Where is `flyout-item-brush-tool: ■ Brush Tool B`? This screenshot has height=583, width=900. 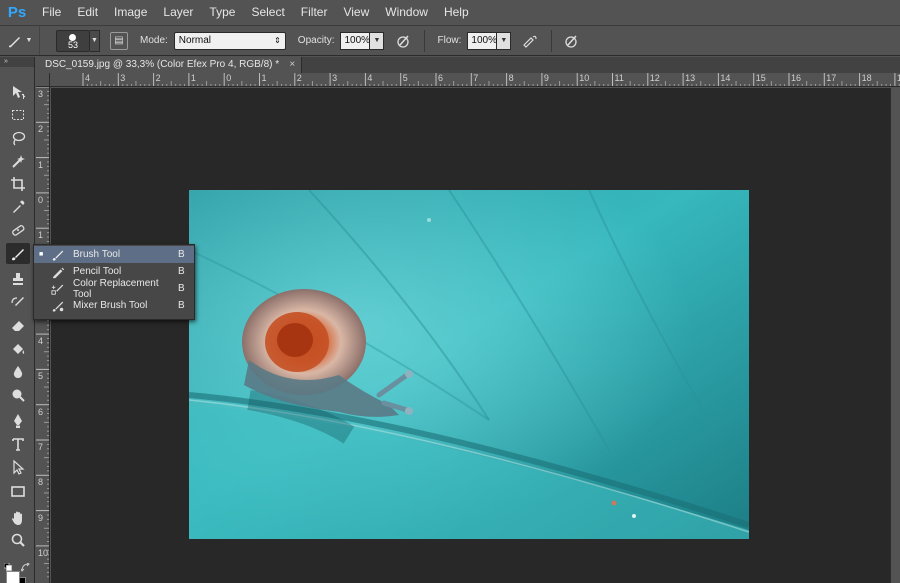 flyout-item-brush-tool: ■ Brush Tool B is located at coordinates (114, 254).